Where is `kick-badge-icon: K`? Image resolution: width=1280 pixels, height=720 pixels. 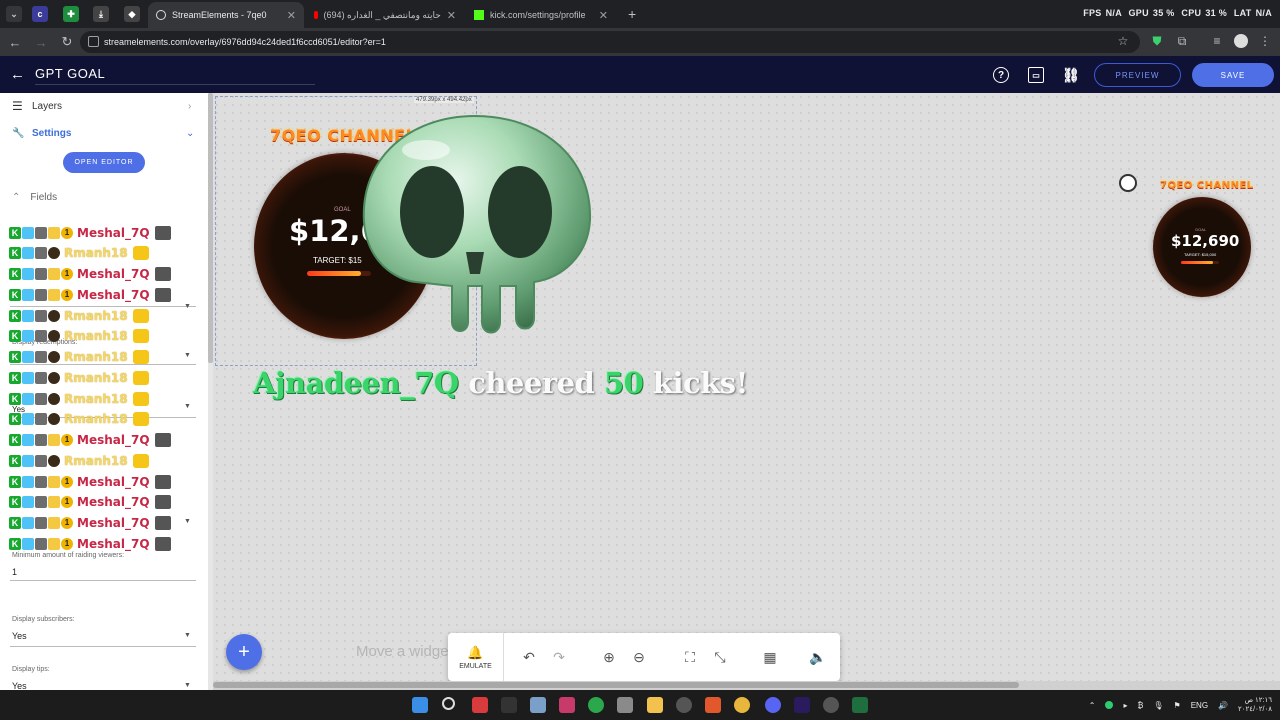
kick-badge-icon: K is located at coordinates (15, 523).